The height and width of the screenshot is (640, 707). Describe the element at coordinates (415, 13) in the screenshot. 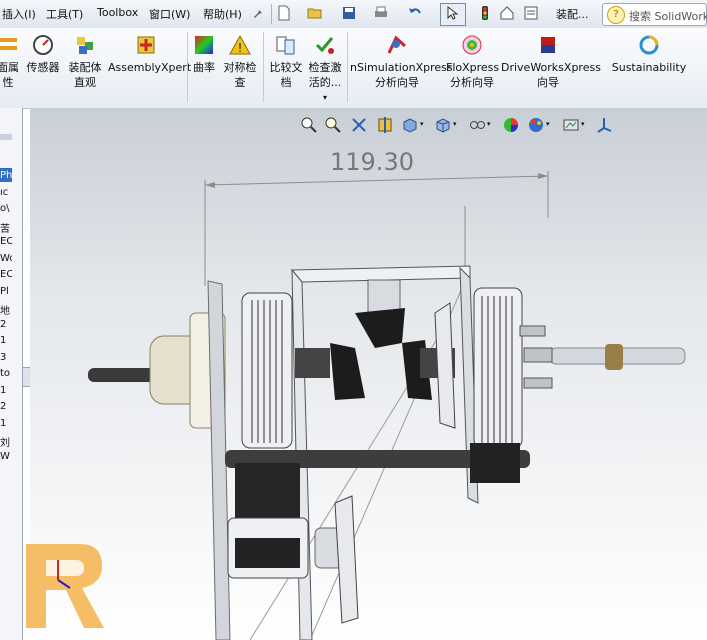

I see `undo-icon` at that location.